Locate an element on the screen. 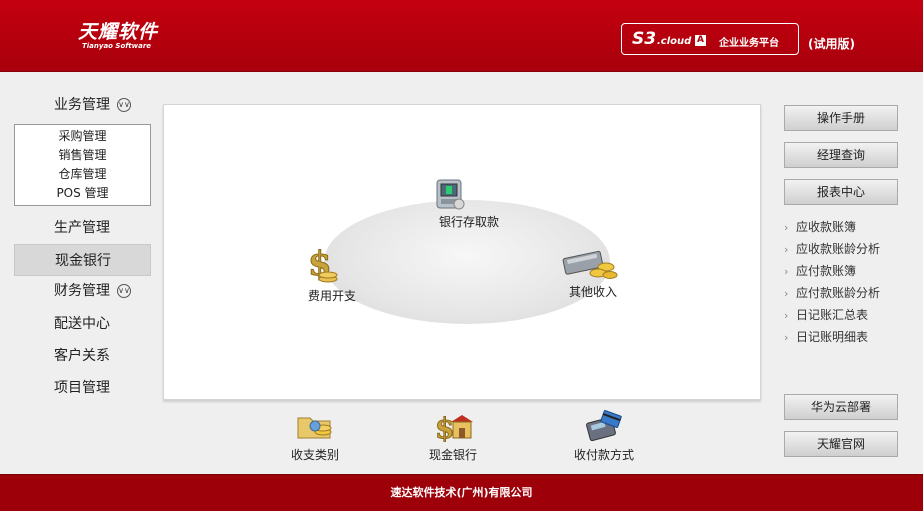 The height and width of the screenshot is (511, 923). report-item: › 应付款账簿 is located at coordinates (832, 271).